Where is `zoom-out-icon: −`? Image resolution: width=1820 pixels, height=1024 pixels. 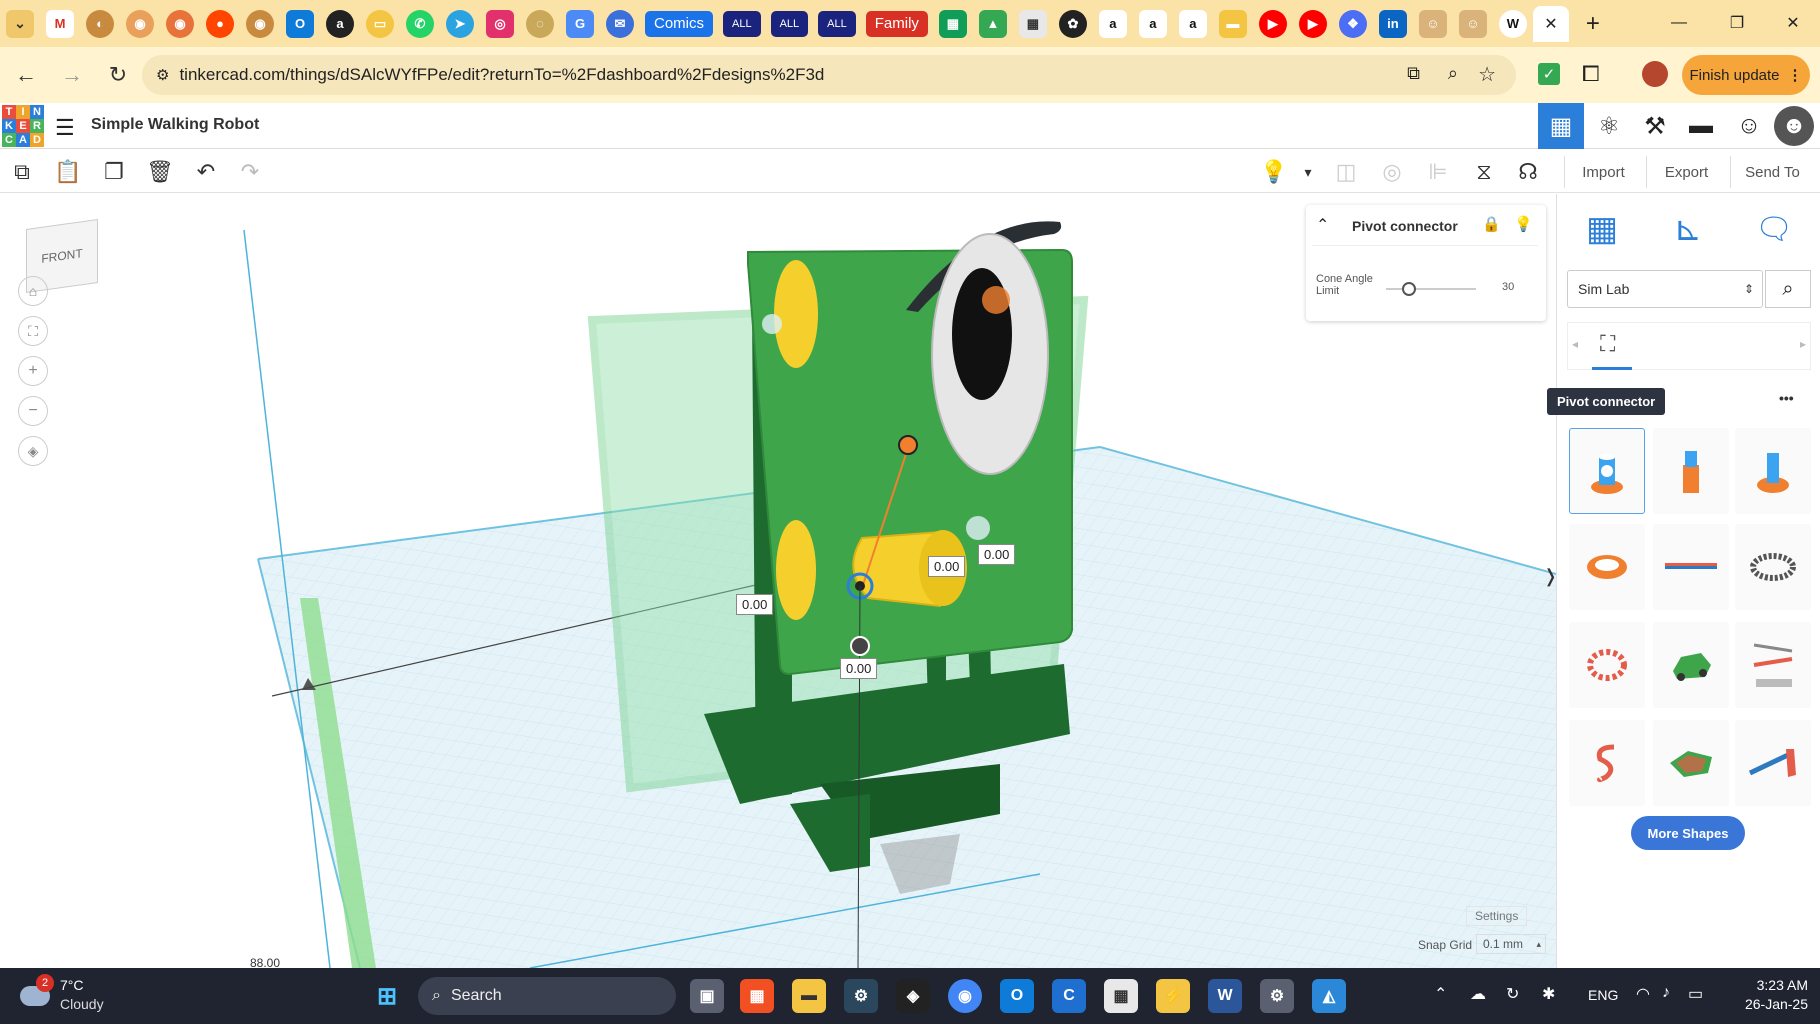
zoom-out-icon: − is located at coordinates (33, 411).